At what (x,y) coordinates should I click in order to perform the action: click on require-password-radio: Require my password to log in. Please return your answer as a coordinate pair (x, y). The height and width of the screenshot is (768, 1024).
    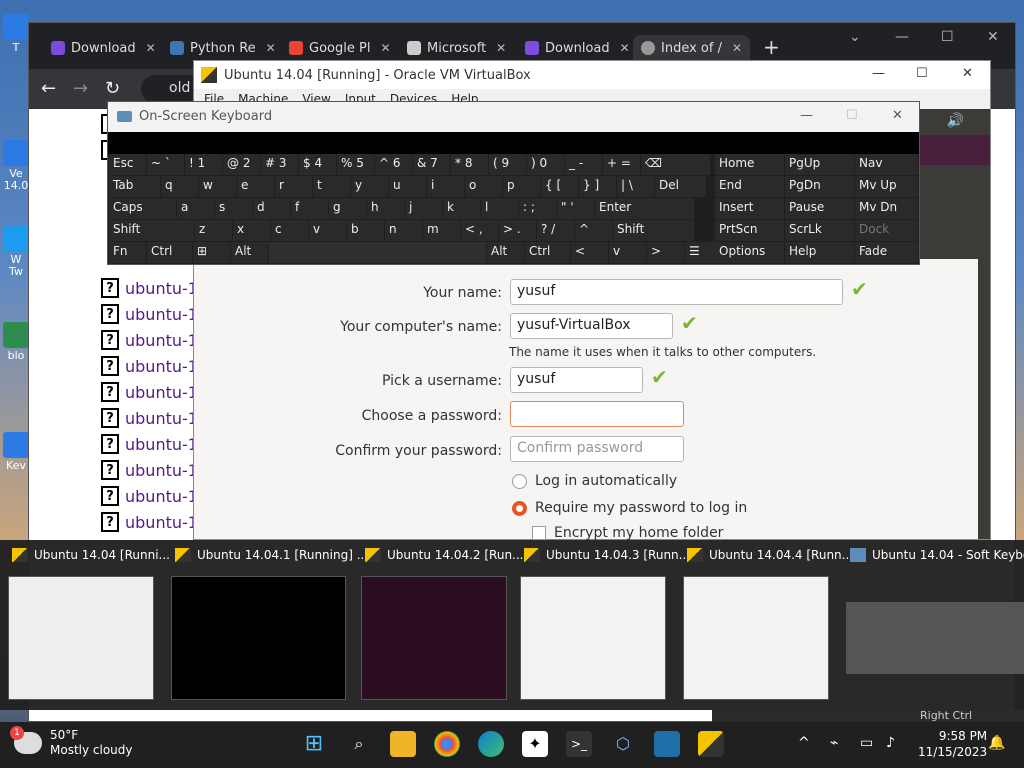
    Looking at the image, I should click on (629, 508).